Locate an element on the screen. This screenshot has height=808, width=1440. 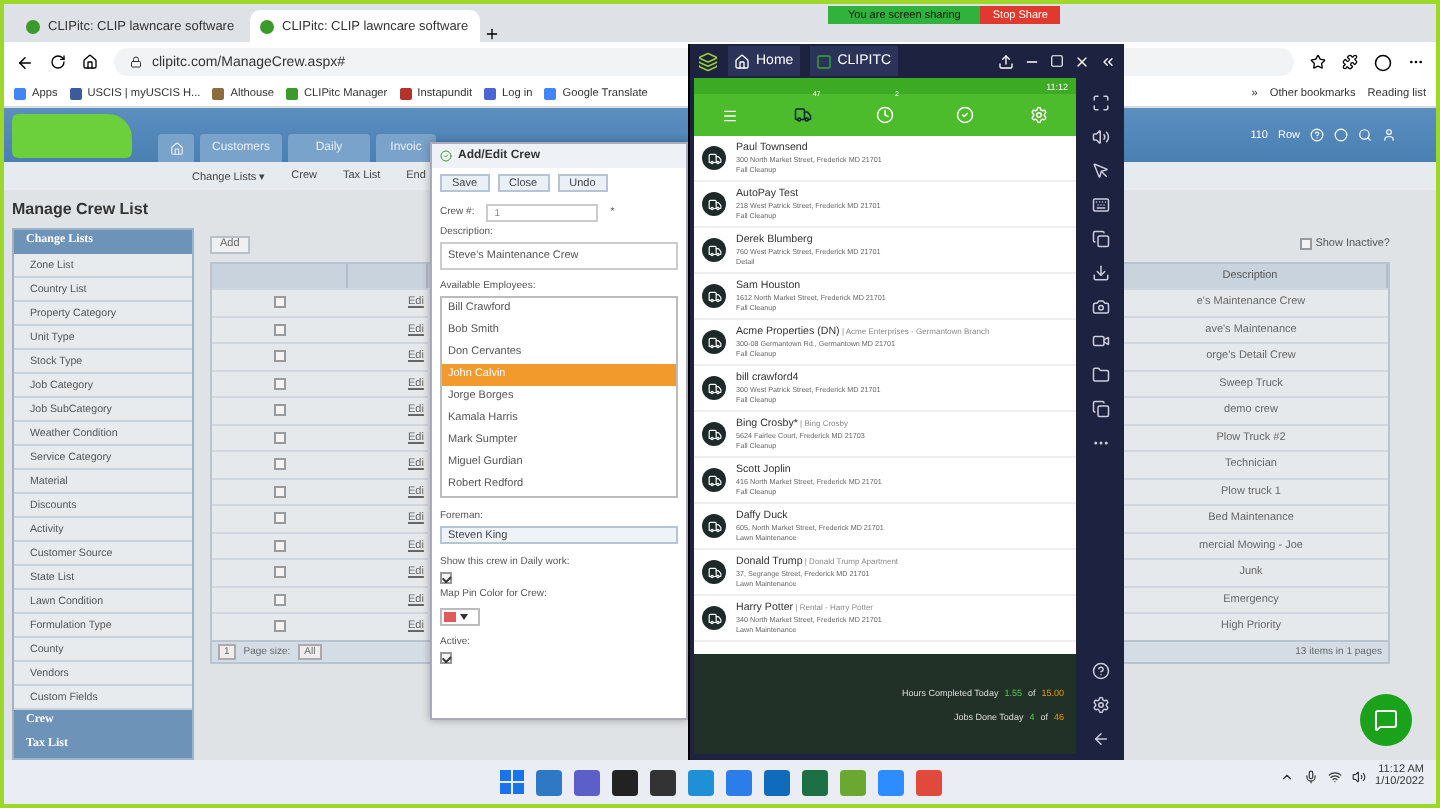
star-icon is located at coordinates (1318, 62).